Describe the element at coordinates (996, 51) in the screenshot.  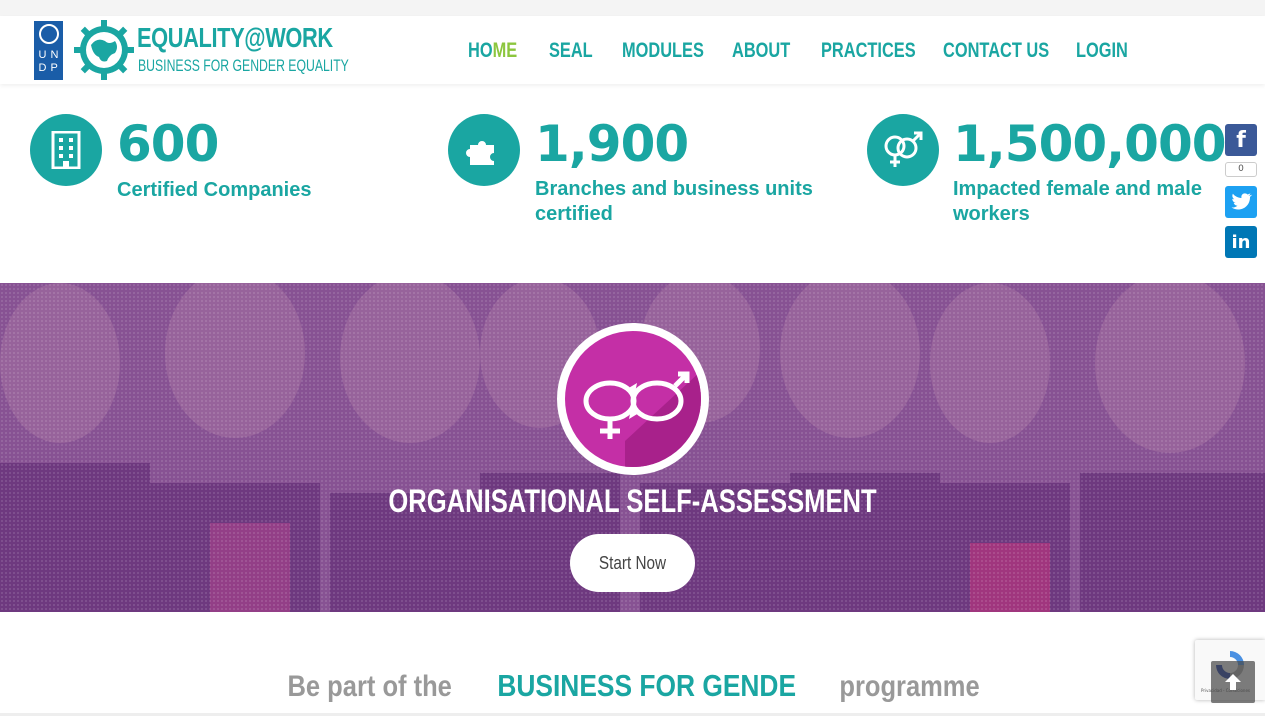
I see `nav-contact-us: CONTACT US` at that location.